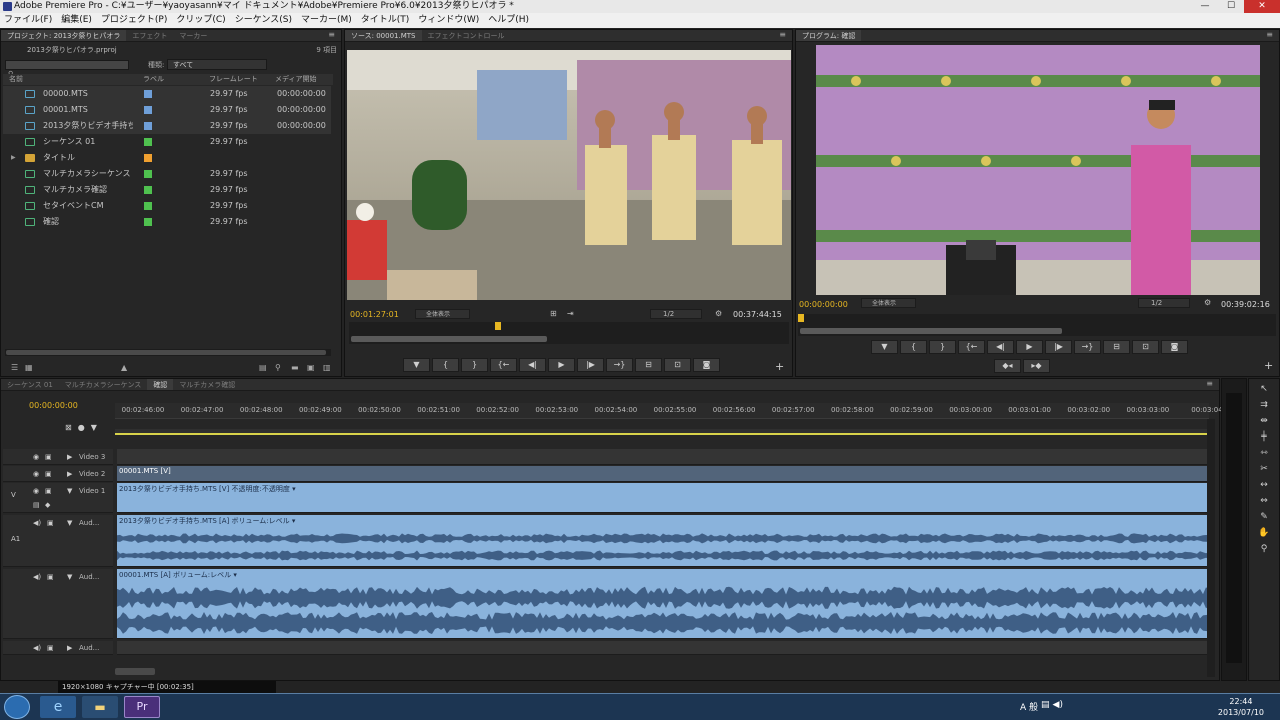  Describe the element at coordinates (663, 497) in the screenshot. I see `clip-v1: 2013夕祭りビデオ手持ち.MTS [V] 不透明度:不透明度 ▾` at that location.